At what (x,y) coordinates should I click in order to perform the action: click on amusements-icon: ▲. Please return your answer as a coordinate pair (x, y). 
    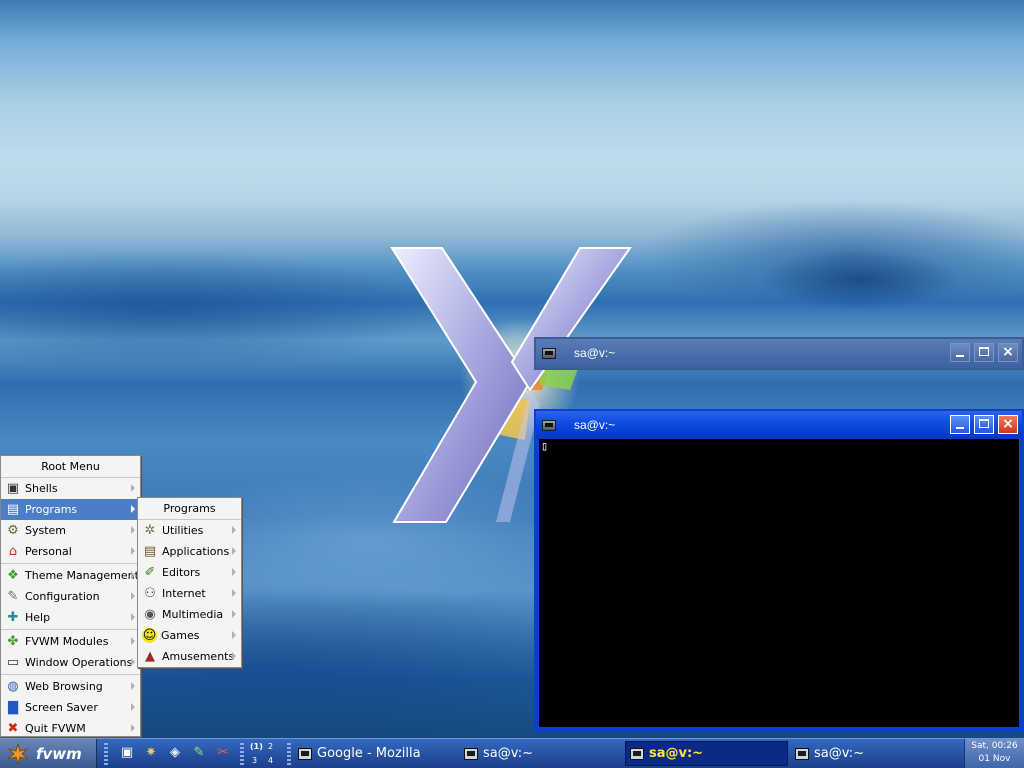
    Looking at the image, I should click on (150, 656).